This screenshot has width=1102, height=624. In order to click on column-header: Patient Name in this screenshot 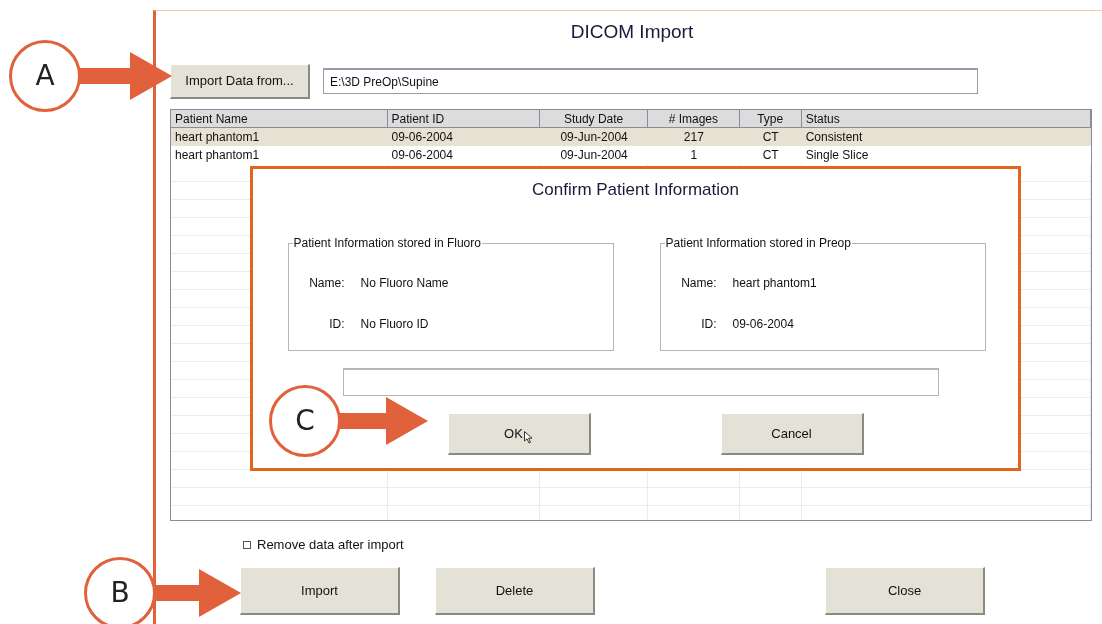, I will do `click(279, 119)`.